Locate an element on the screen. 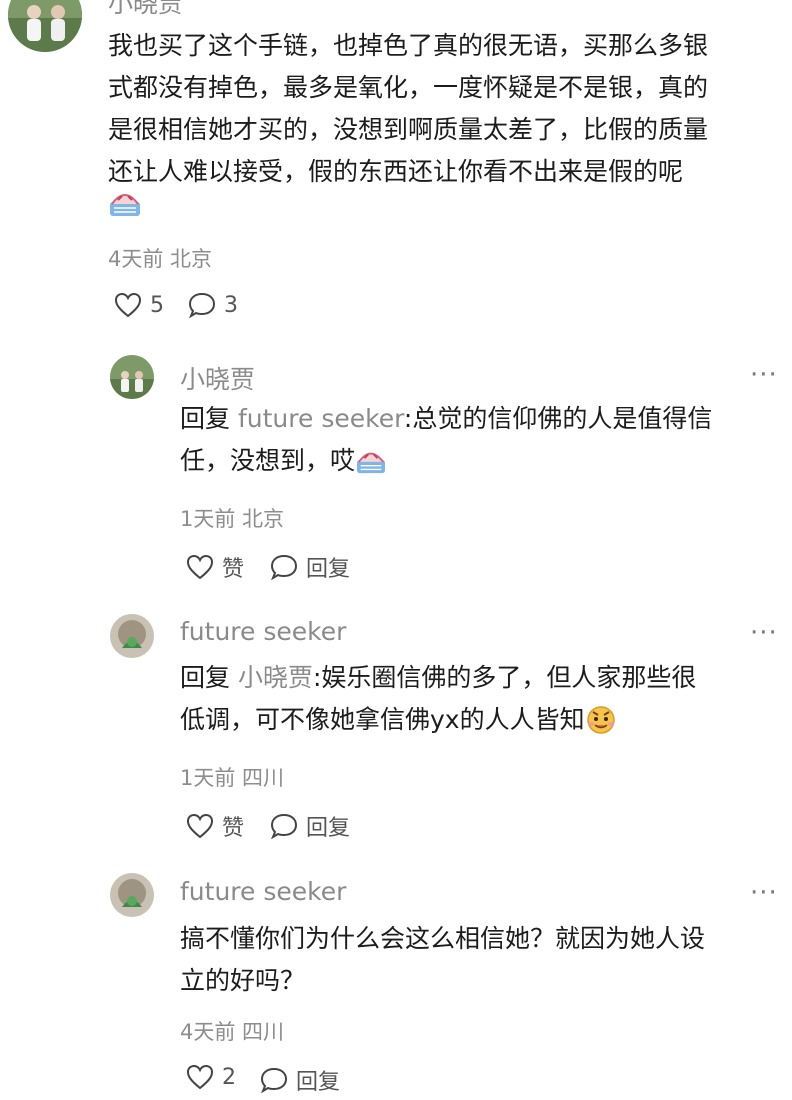 This screenshot has width=792, height=1100. reply-author: 小晓贾 is located at coordinates (217, 378).